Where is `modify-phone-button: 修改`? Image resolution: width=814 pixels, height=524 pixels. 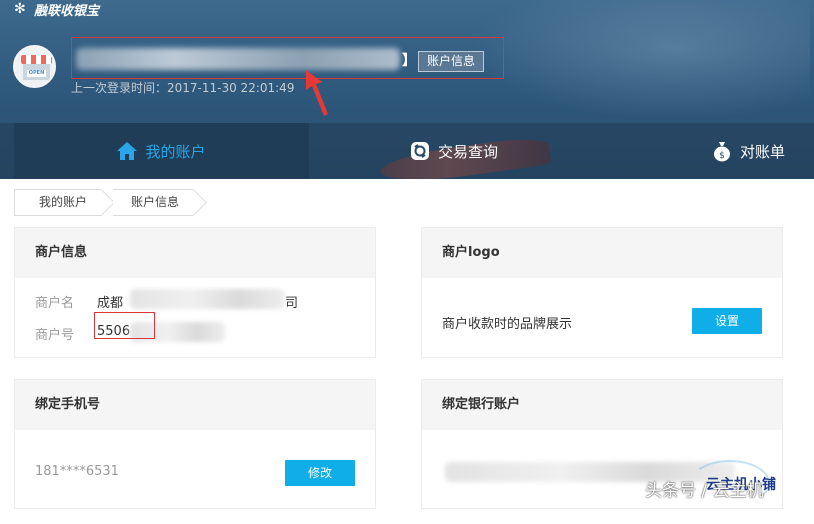
modify-phone-button: 修改 is located at coordinates (320, 473).